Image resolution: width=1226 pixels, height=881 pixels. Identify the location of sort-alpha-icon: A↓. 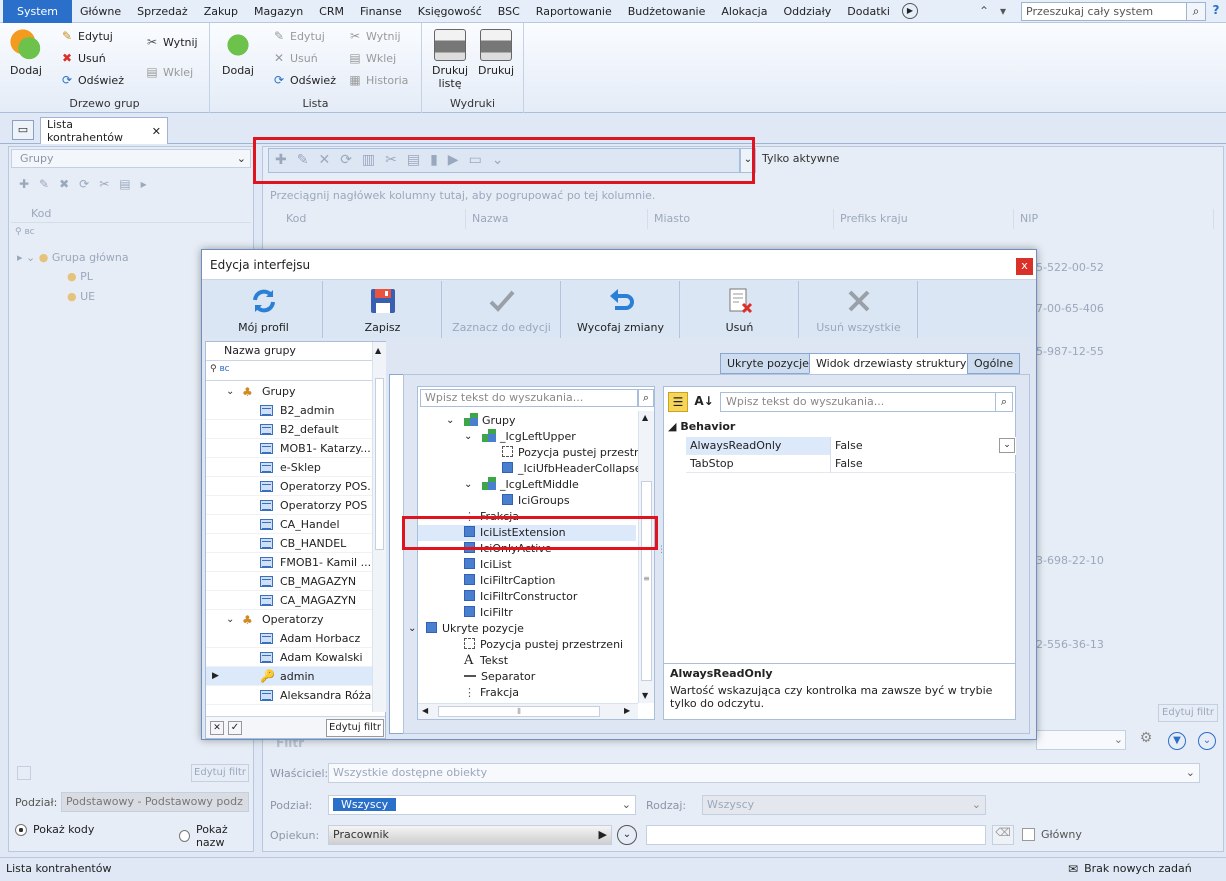
(704, 402).